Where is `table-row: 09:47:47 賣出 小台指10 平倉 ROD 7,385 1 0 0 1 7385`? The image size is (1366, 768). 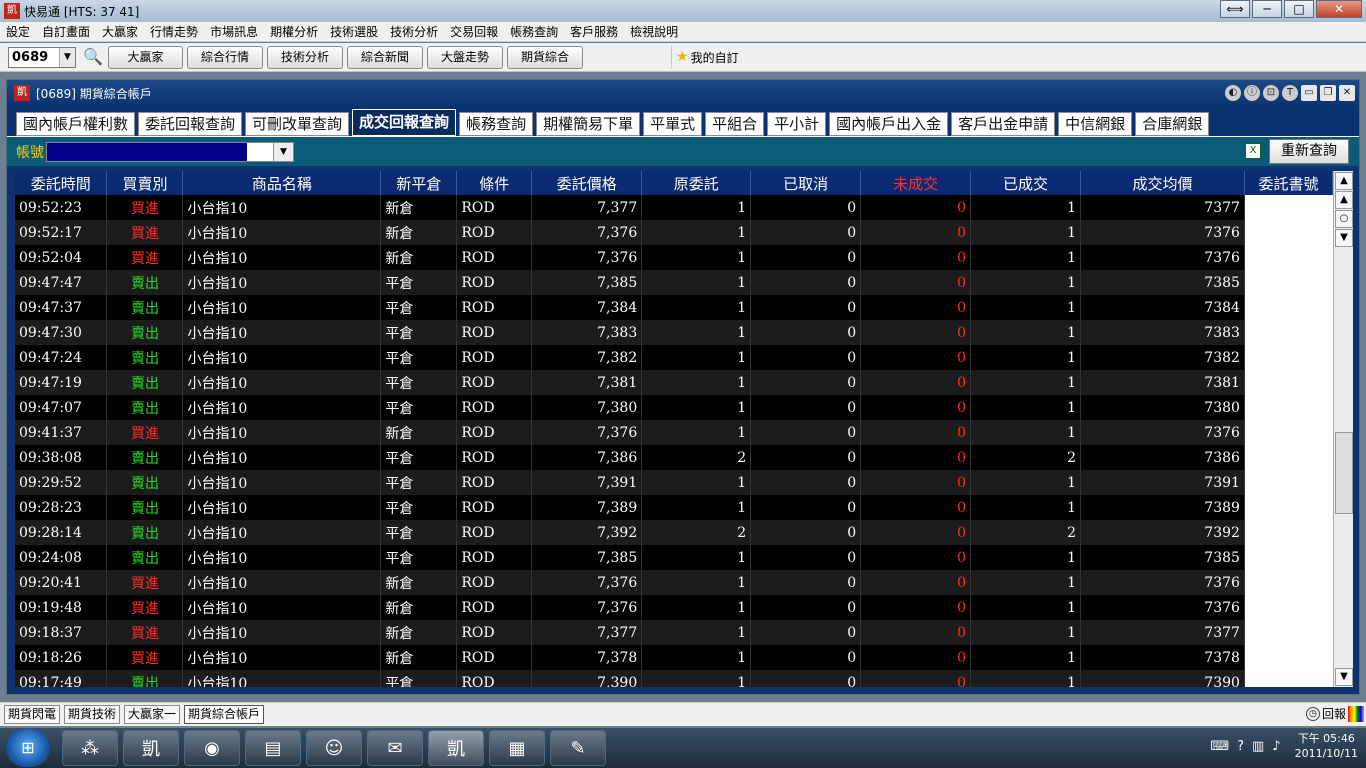 table-row: 09:47:47 賣出 小台指10 平倉 ROD 7,385 1 0 0 1 7385 is located at coordinates (674, 282).